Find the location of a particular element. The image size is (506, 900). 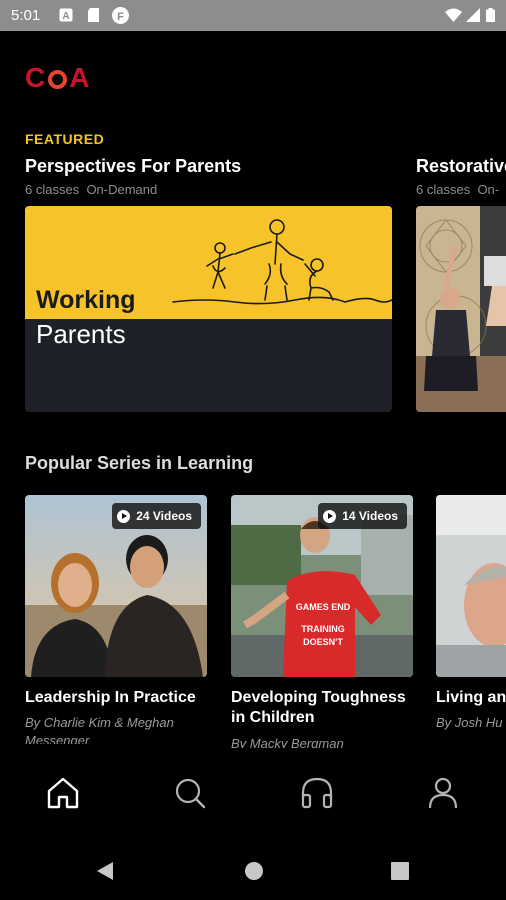

search-icon is located at coordinates (190, 793).